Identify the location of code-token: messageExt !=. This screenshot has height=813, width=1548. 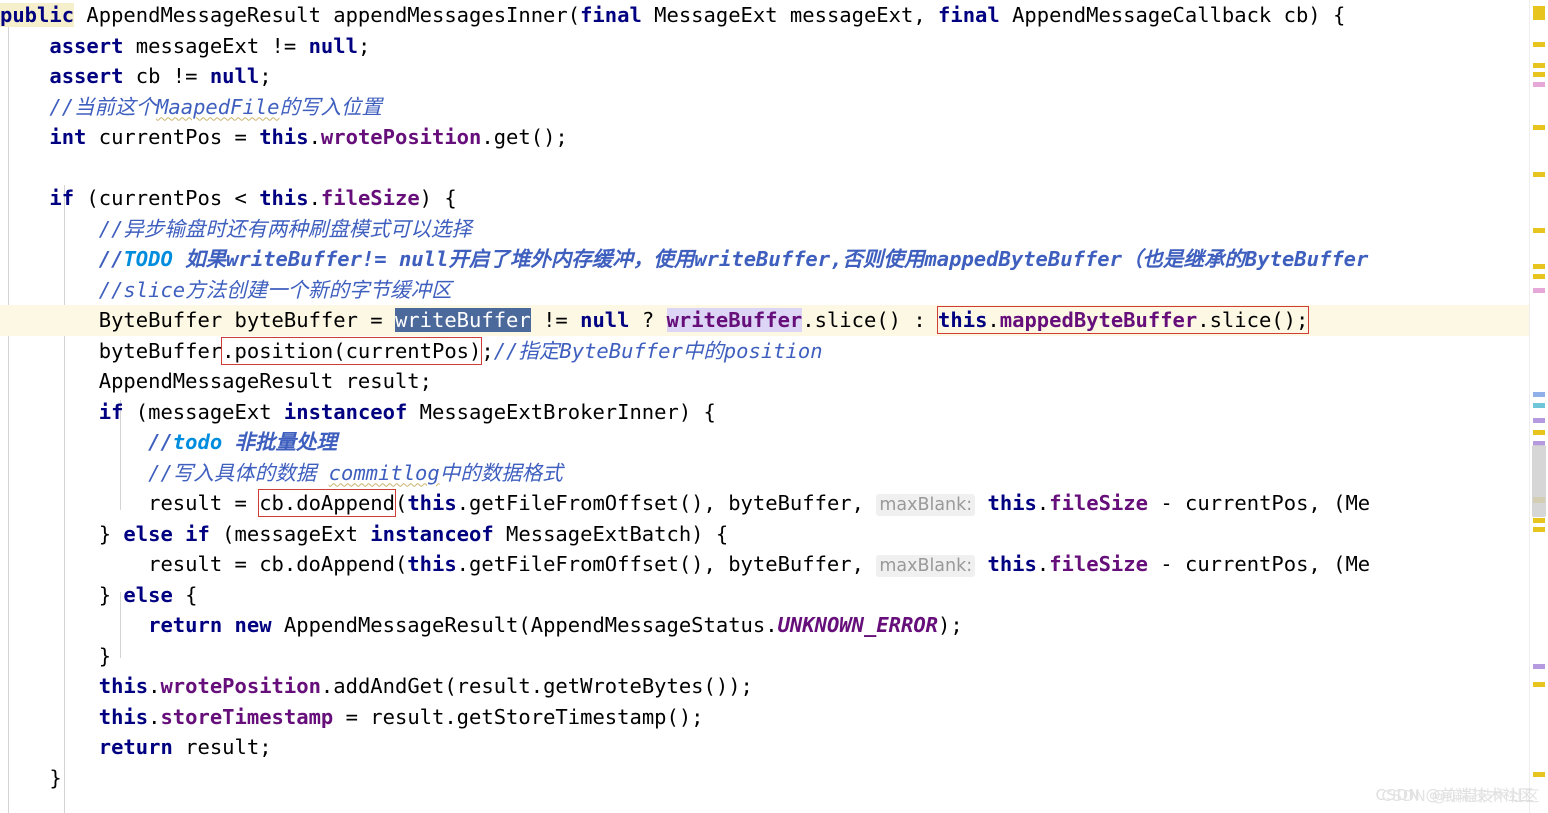
(216, 45).